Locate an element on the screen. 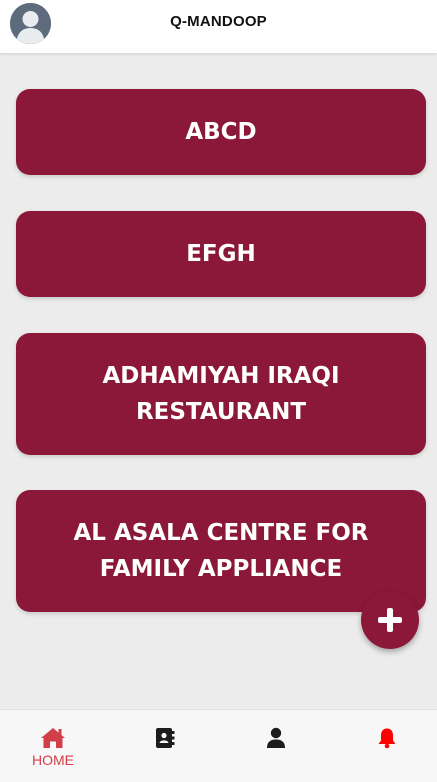 Image resolution: width=437 pixels, height=782 pixels. store-card: ABCD is located at coordinates (221, 132).